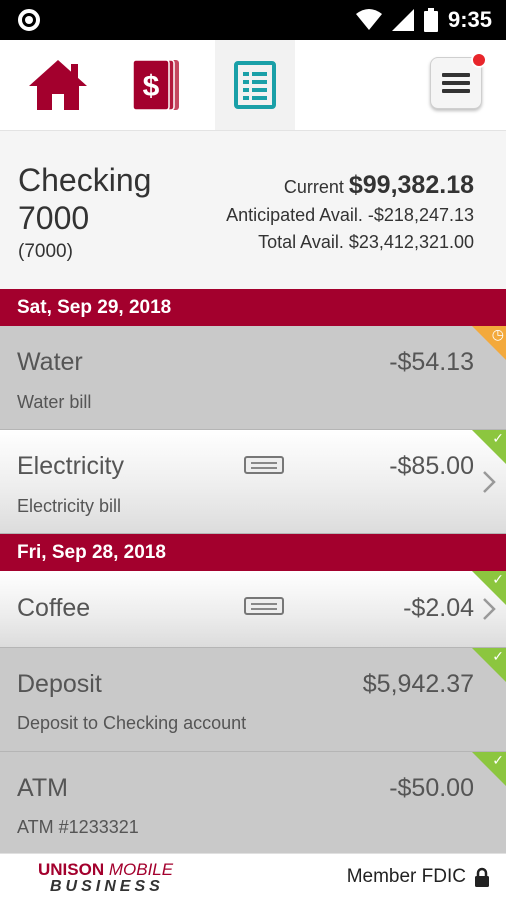 This screenshot has width=506, height=900. I want to click on nav-payments-button: $, so click(156, 85).